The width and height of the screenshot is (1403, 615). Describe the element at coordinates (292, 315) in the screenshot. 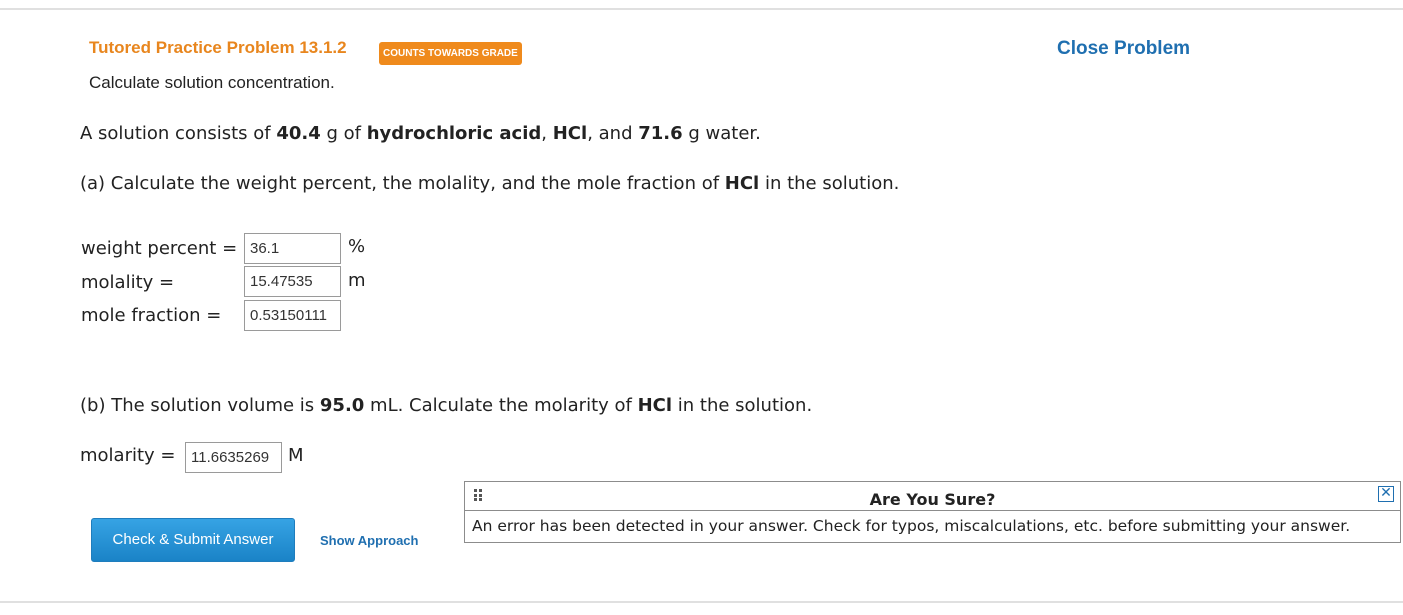

I see `mole-fraction-input: 0.53150111` at that location.